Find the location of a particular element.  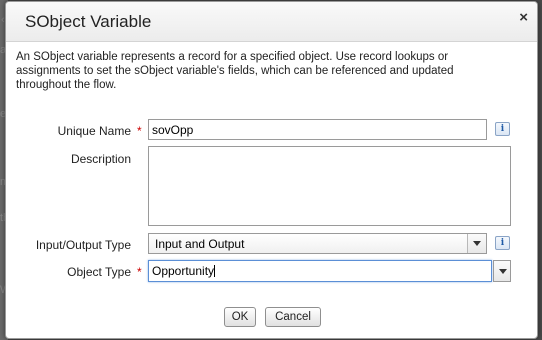

unique-name-input: sovOpp is located at coordinates (317, 129).